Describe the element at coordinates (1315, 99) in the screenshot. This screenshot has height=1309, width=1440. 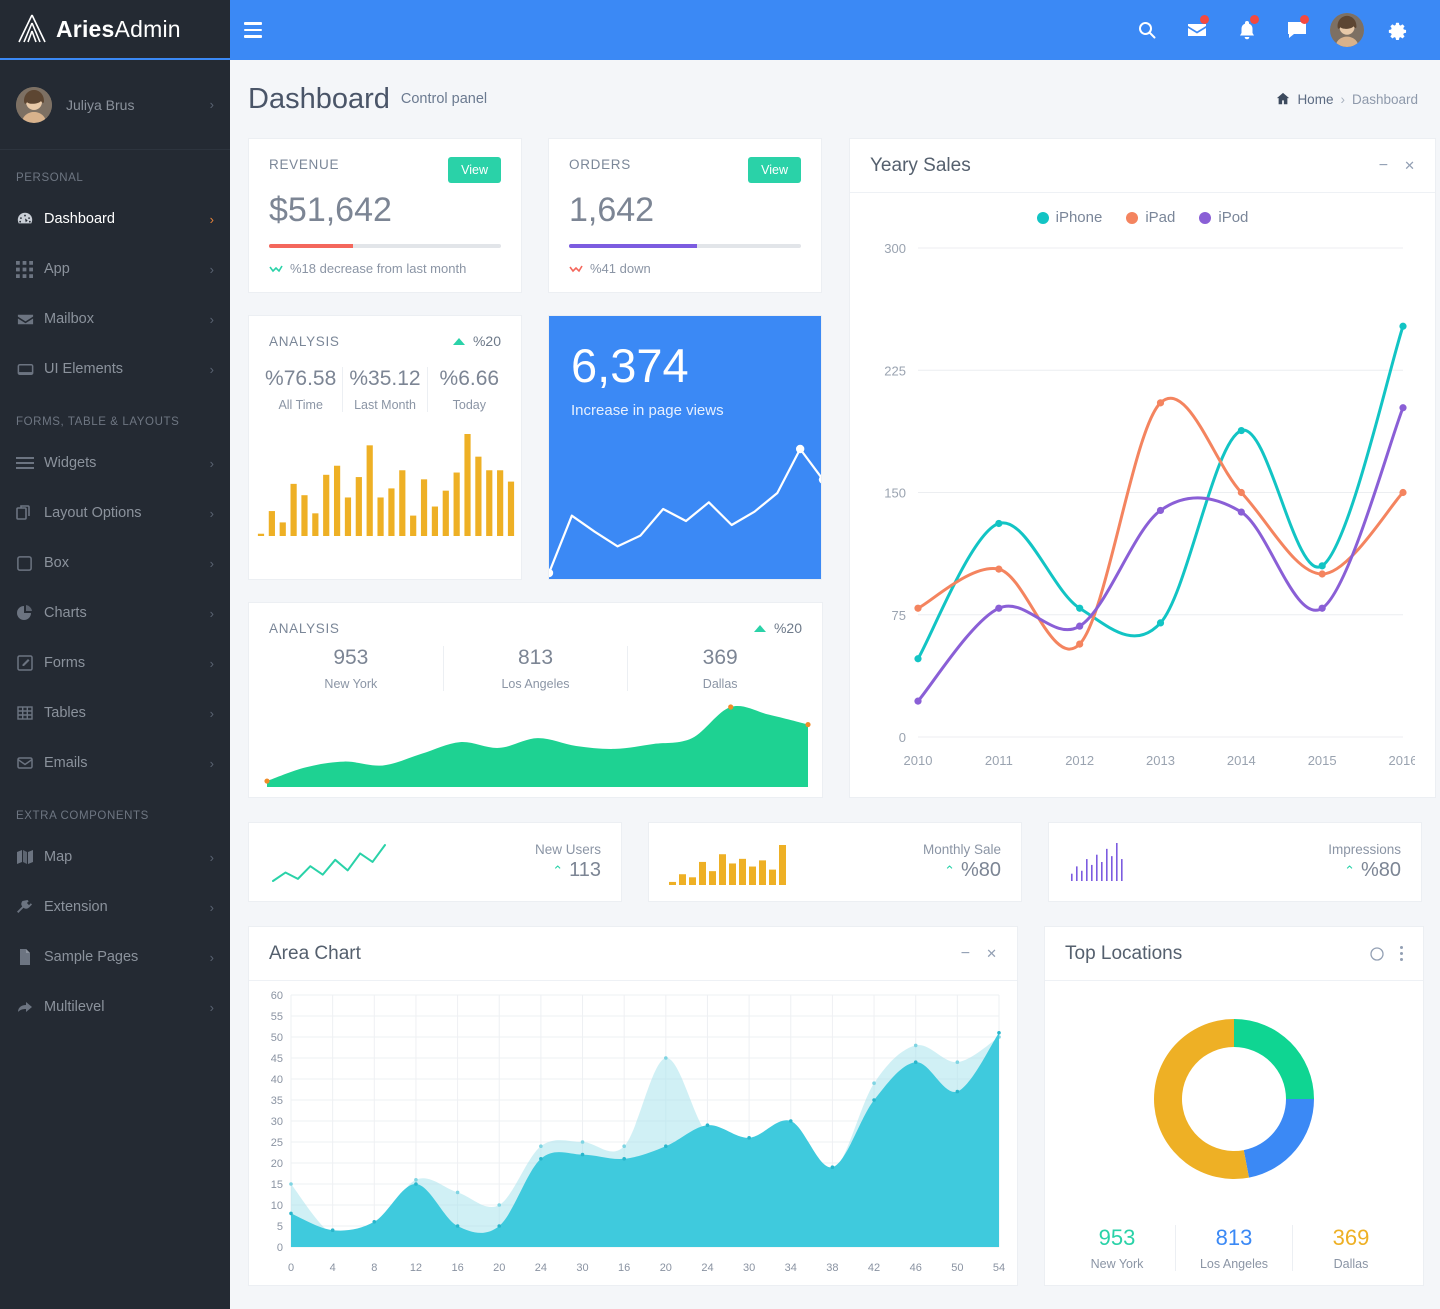
I see `breadcrumb-home: Home` at that location.